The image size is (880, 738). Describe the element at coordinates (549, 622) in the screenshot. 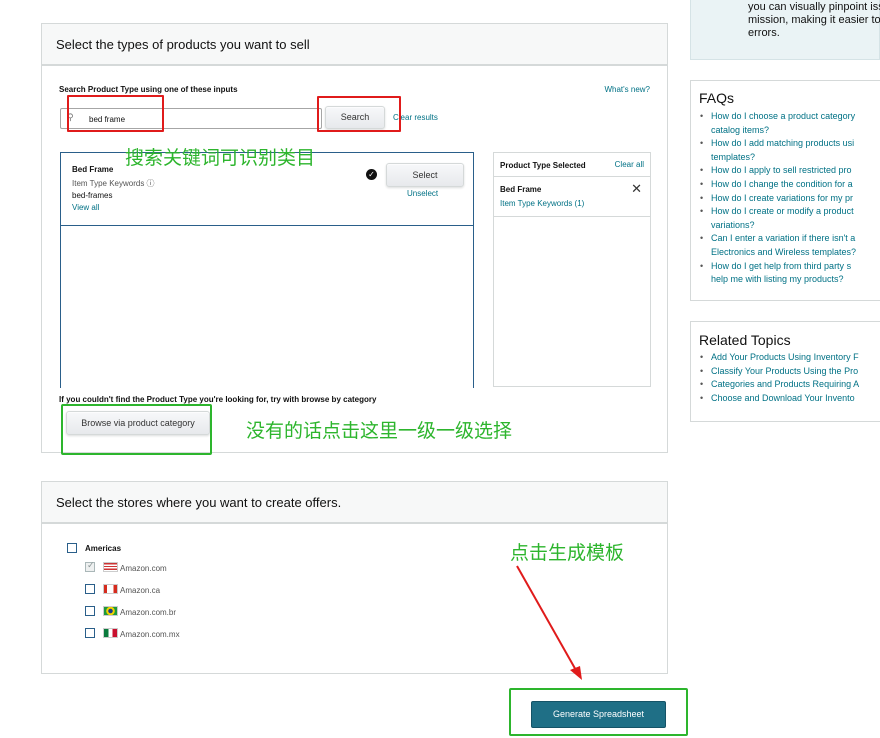

I see `arrow-icon` at that location.